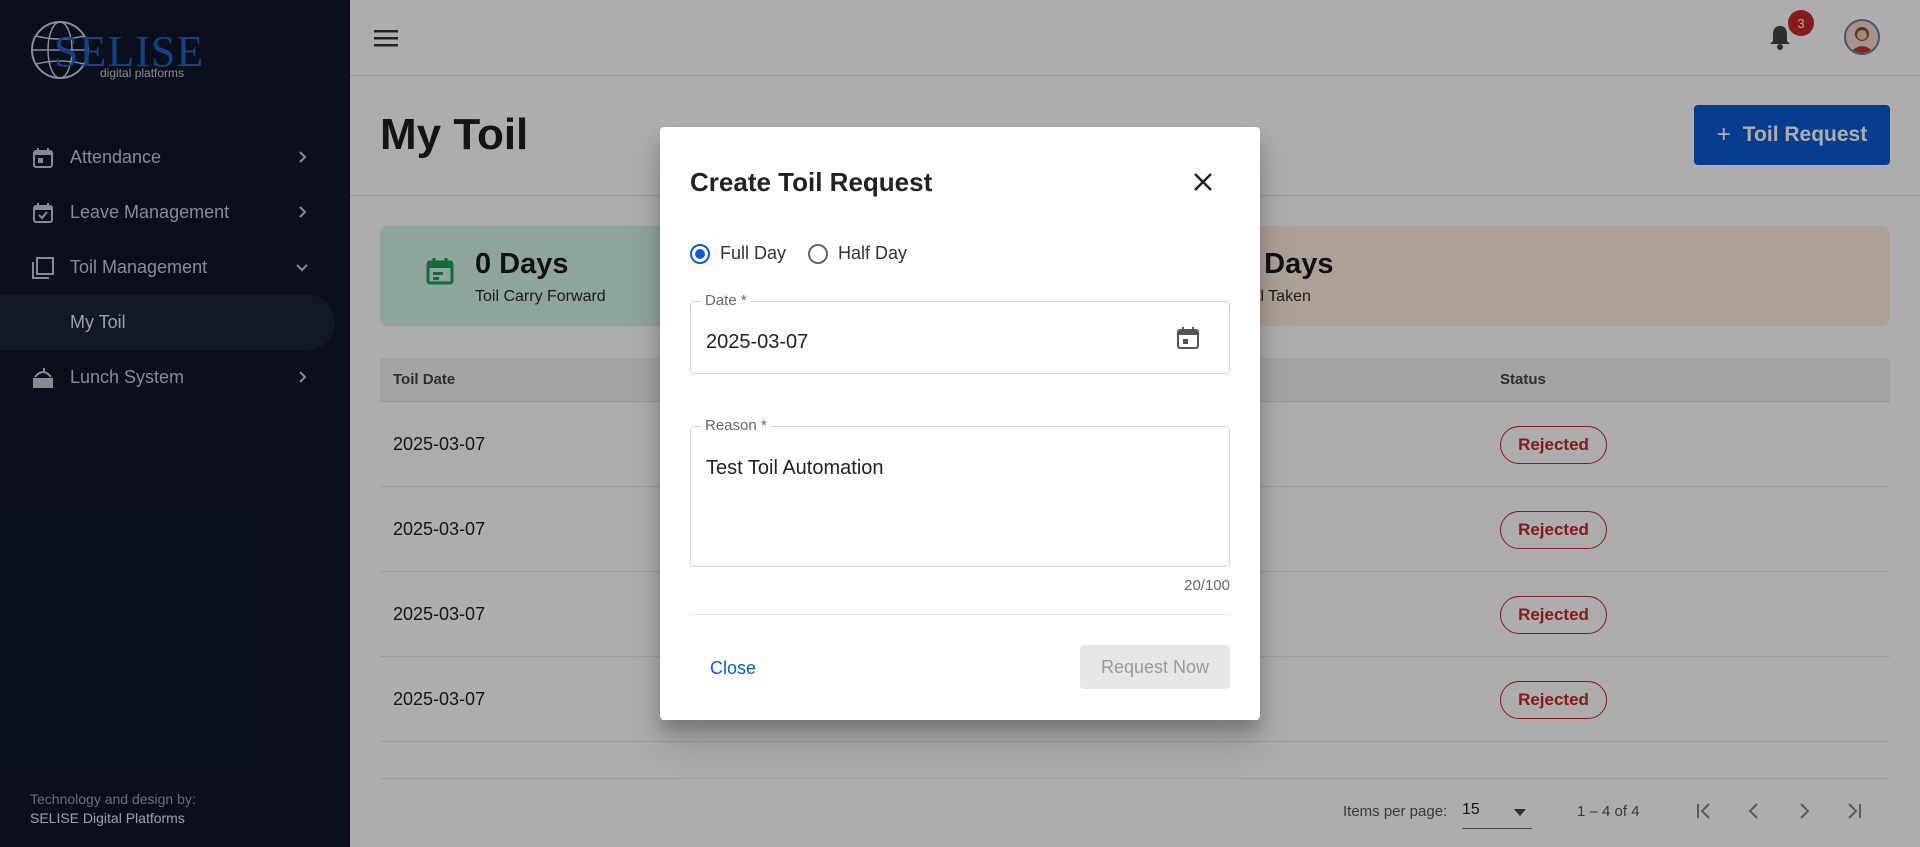 The height and width of the screenshot is (847, 1920). Describe the element at coordinates (818, 253) in the screenshot. I see `half-day-radio` at that location.